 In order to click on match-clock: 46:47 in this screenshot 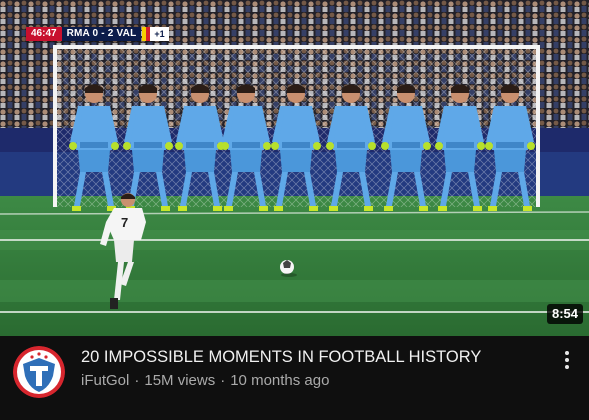, I will do `click(44, 34)`.